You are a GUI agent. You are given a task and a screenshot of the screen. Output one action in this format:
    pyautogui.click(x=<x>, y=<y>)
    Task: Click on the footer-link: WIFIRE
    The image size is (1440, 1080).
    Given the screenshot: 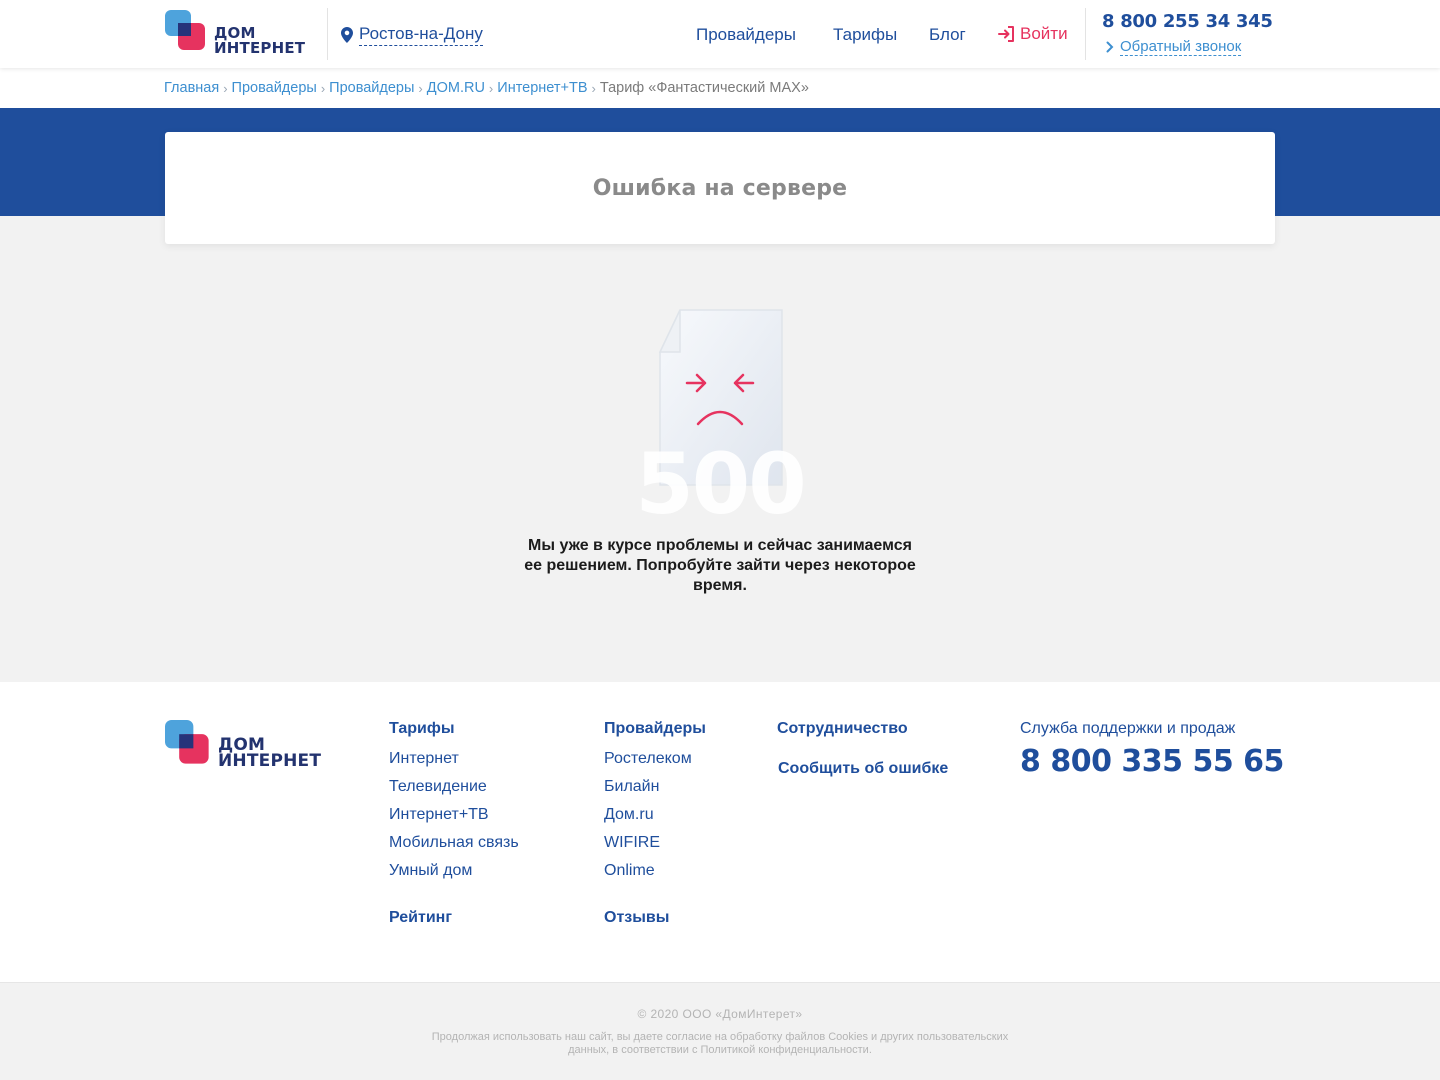 What is the action you would take?
    pyautogui.click(x=655, y=843)
    